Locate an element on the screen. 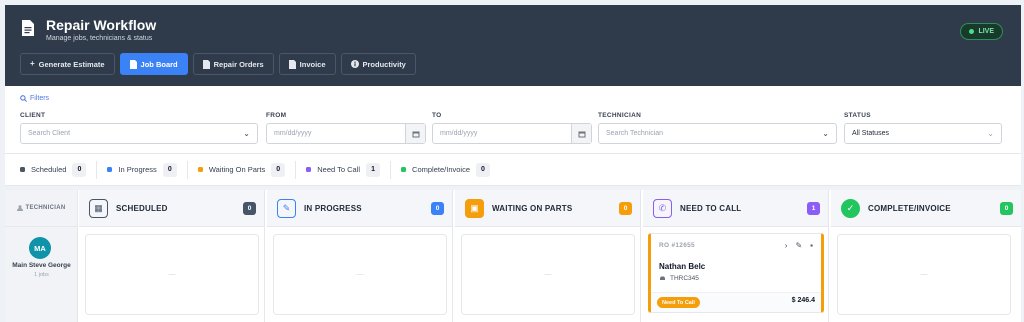  status-select: All Statuses ⌄ is located at coordinates (923, 133).